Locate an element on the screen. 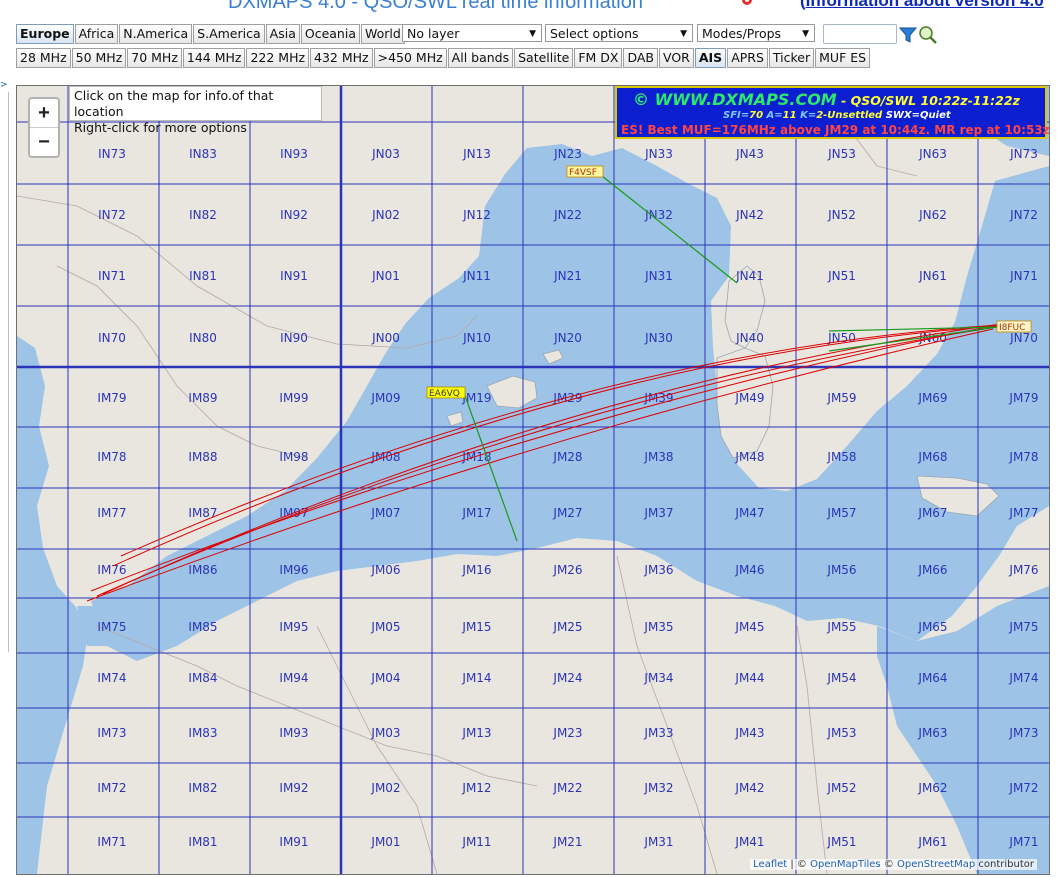 The height and width of the screenshot is (877, 1059). banner-timespan: - QSO/SWL 10:22z-11:22z is located at coordinates (928, 100).